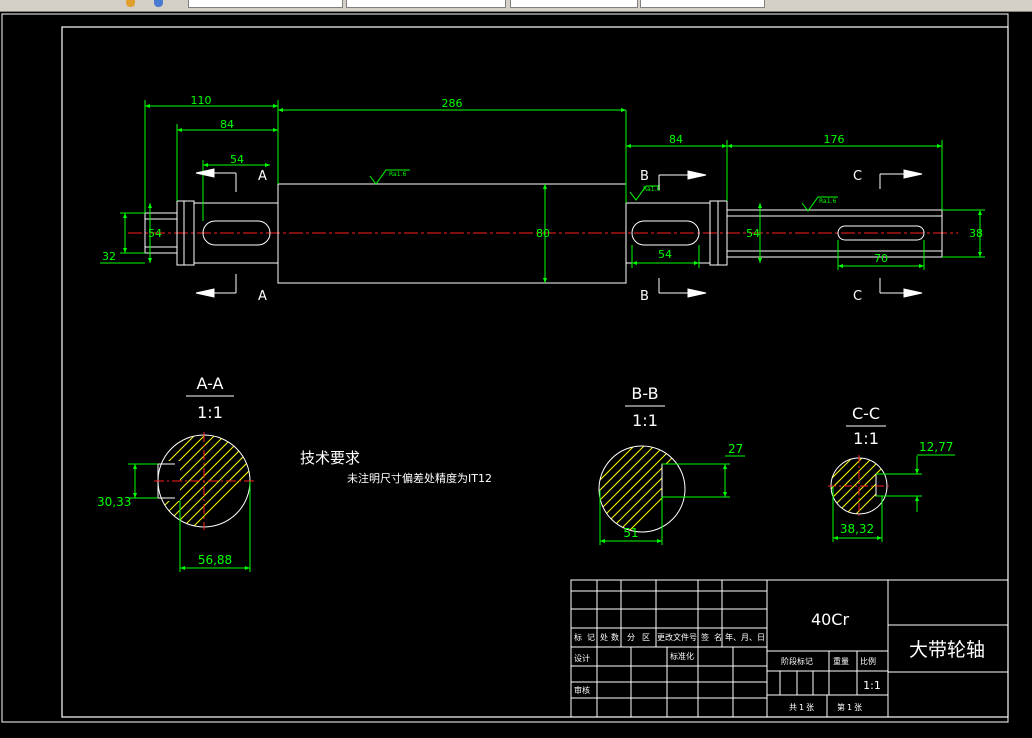 Image resolution: width=1032 pixels, height=738 pixels. What do you see at coordinates (603, 190) in the screenshot?
I see `roughness-symbols` at bounding box center [603, 190].